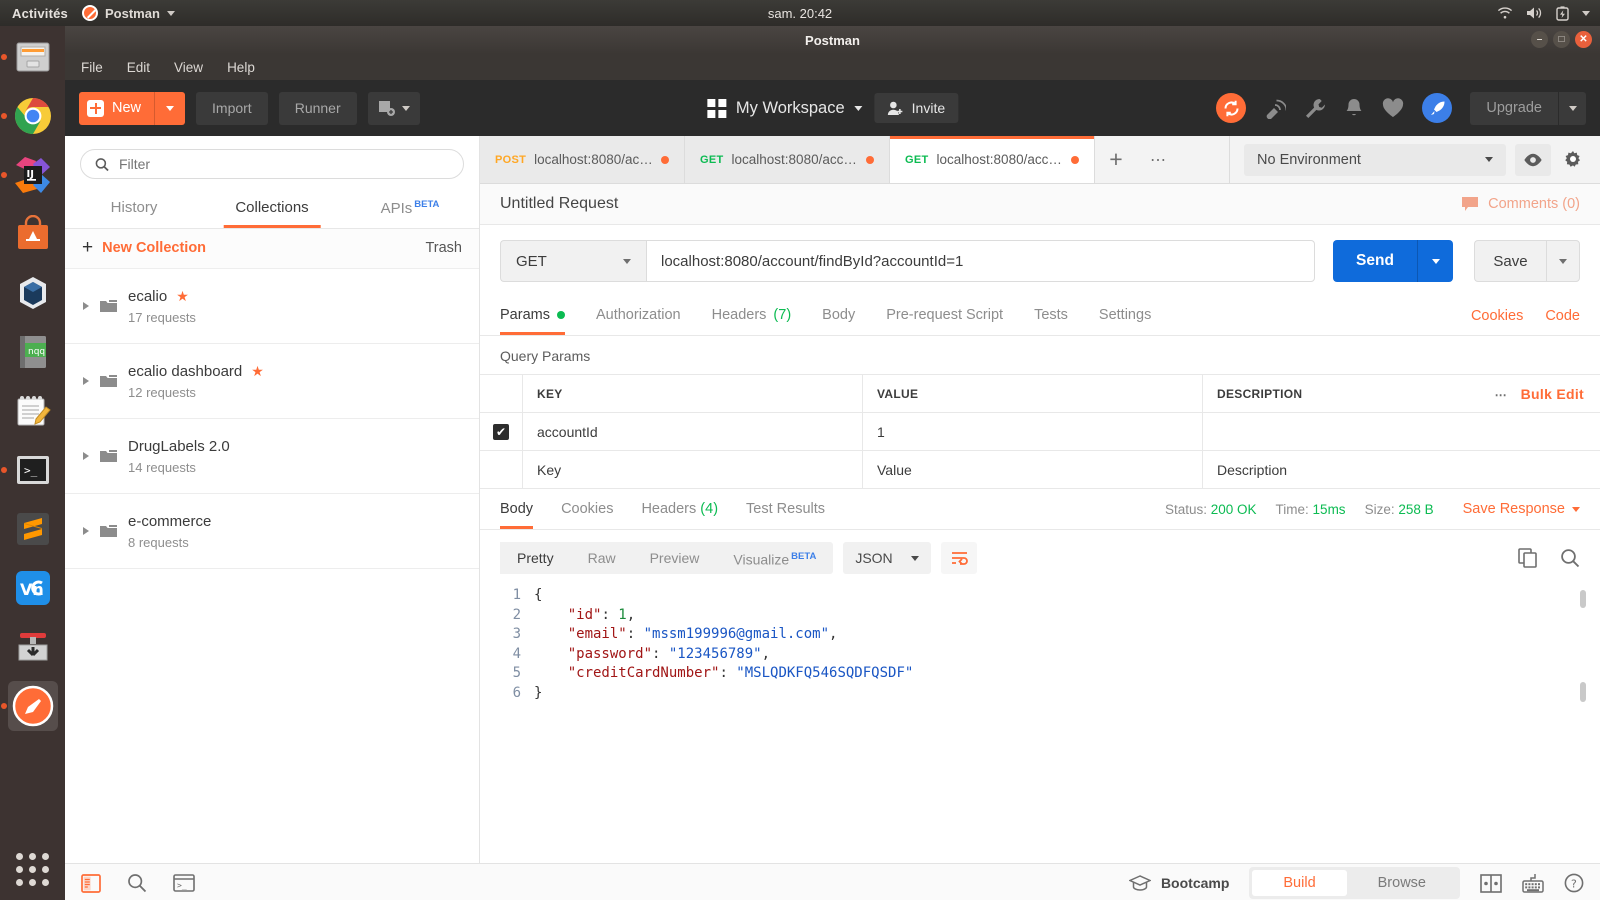  Describe the element at coordinates (1401, 469) in the screenshot. I see `row-description-placeholder: Description` at that location.